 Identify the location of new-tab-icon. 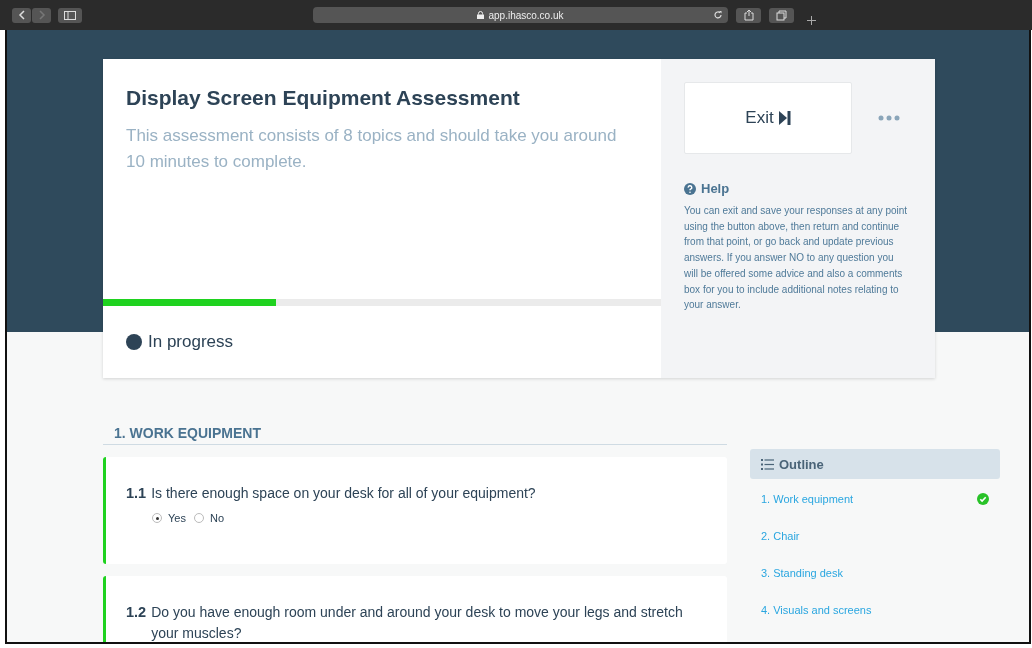
(811, 20).